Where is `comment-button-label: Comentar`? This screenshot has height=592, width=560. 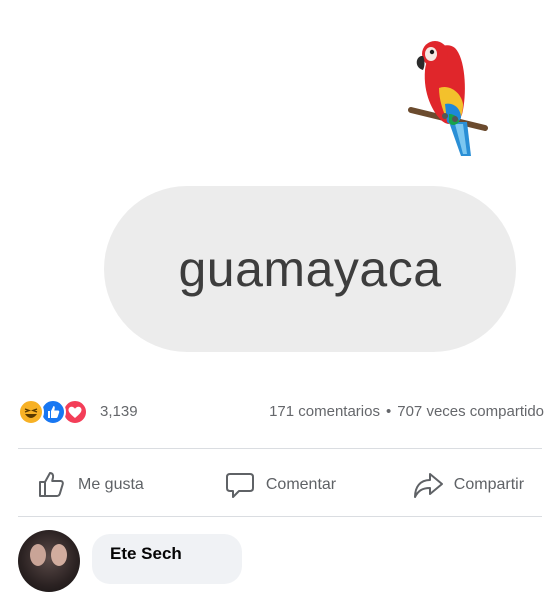
comment-button-label: Comentar is located at coordinates (301, 484).